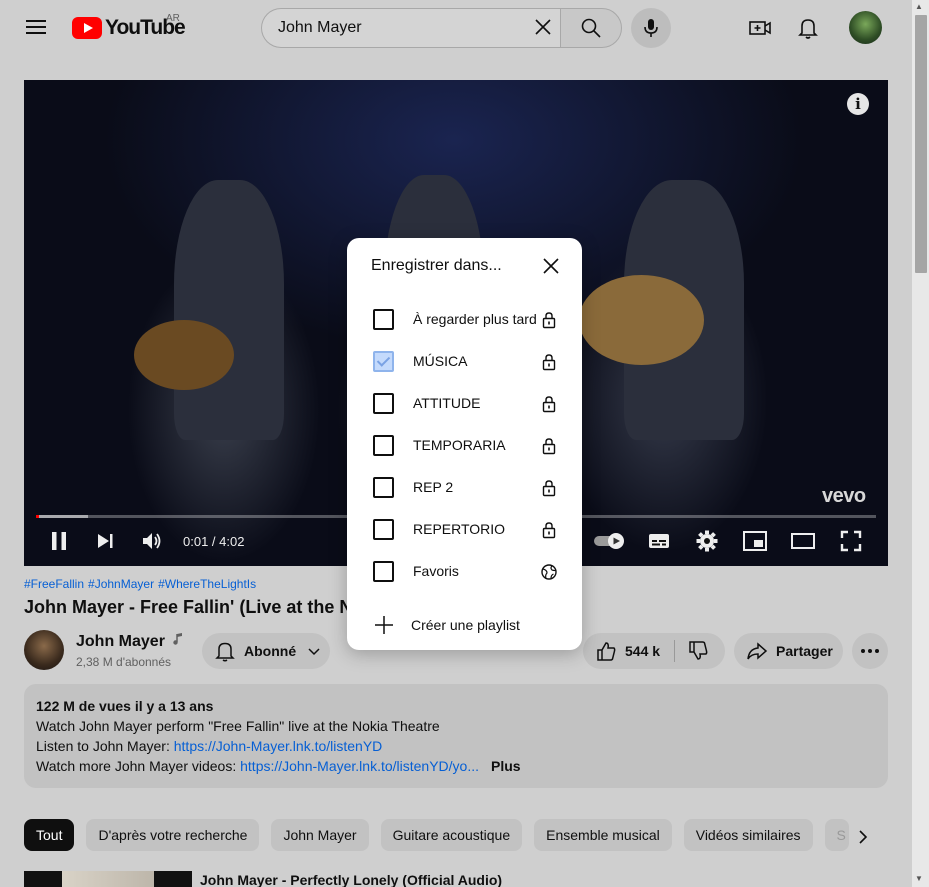  Describe the element at coordinates (698, 650) in the screenshot. I see `thumbs-down-icon` at that location.